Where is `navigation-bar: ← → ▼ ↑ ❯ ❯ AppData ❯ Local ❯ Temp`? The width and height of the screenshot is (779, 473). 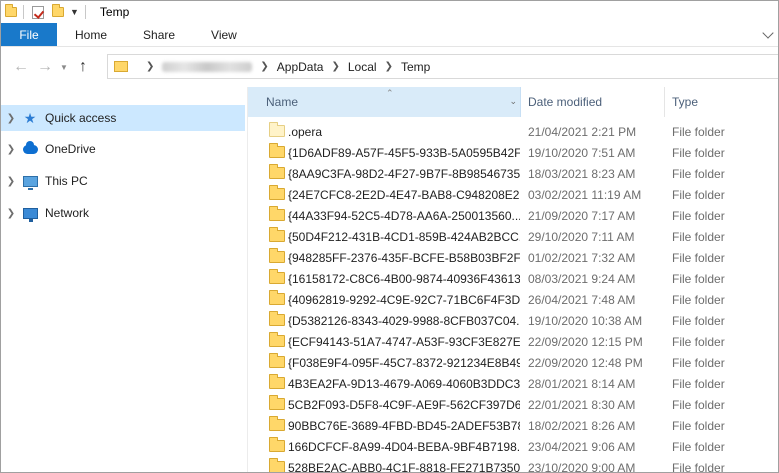
navigation-bar: ← → ▼ ↑ ❯ ❯ AppData ❯ Local ❯ Temp is located at coordinates (389, 67).